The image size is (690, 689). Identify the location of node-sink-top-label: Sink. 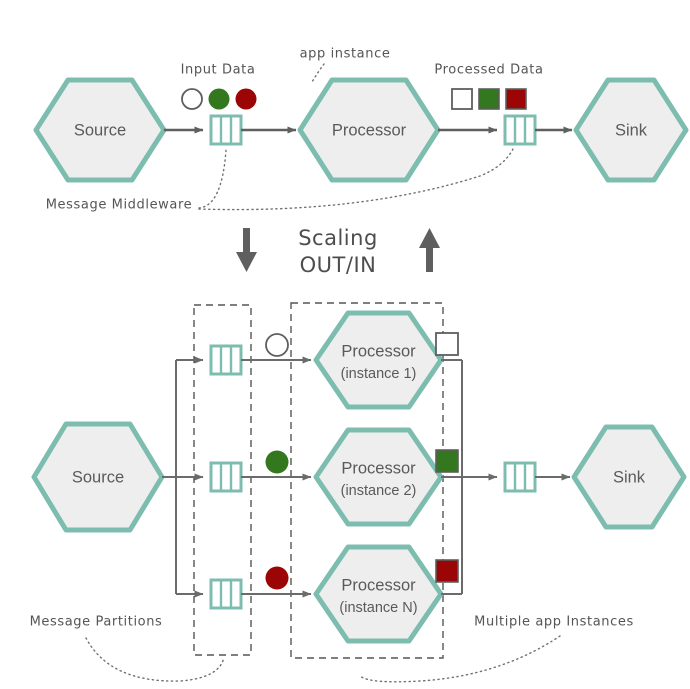
(631, 130).